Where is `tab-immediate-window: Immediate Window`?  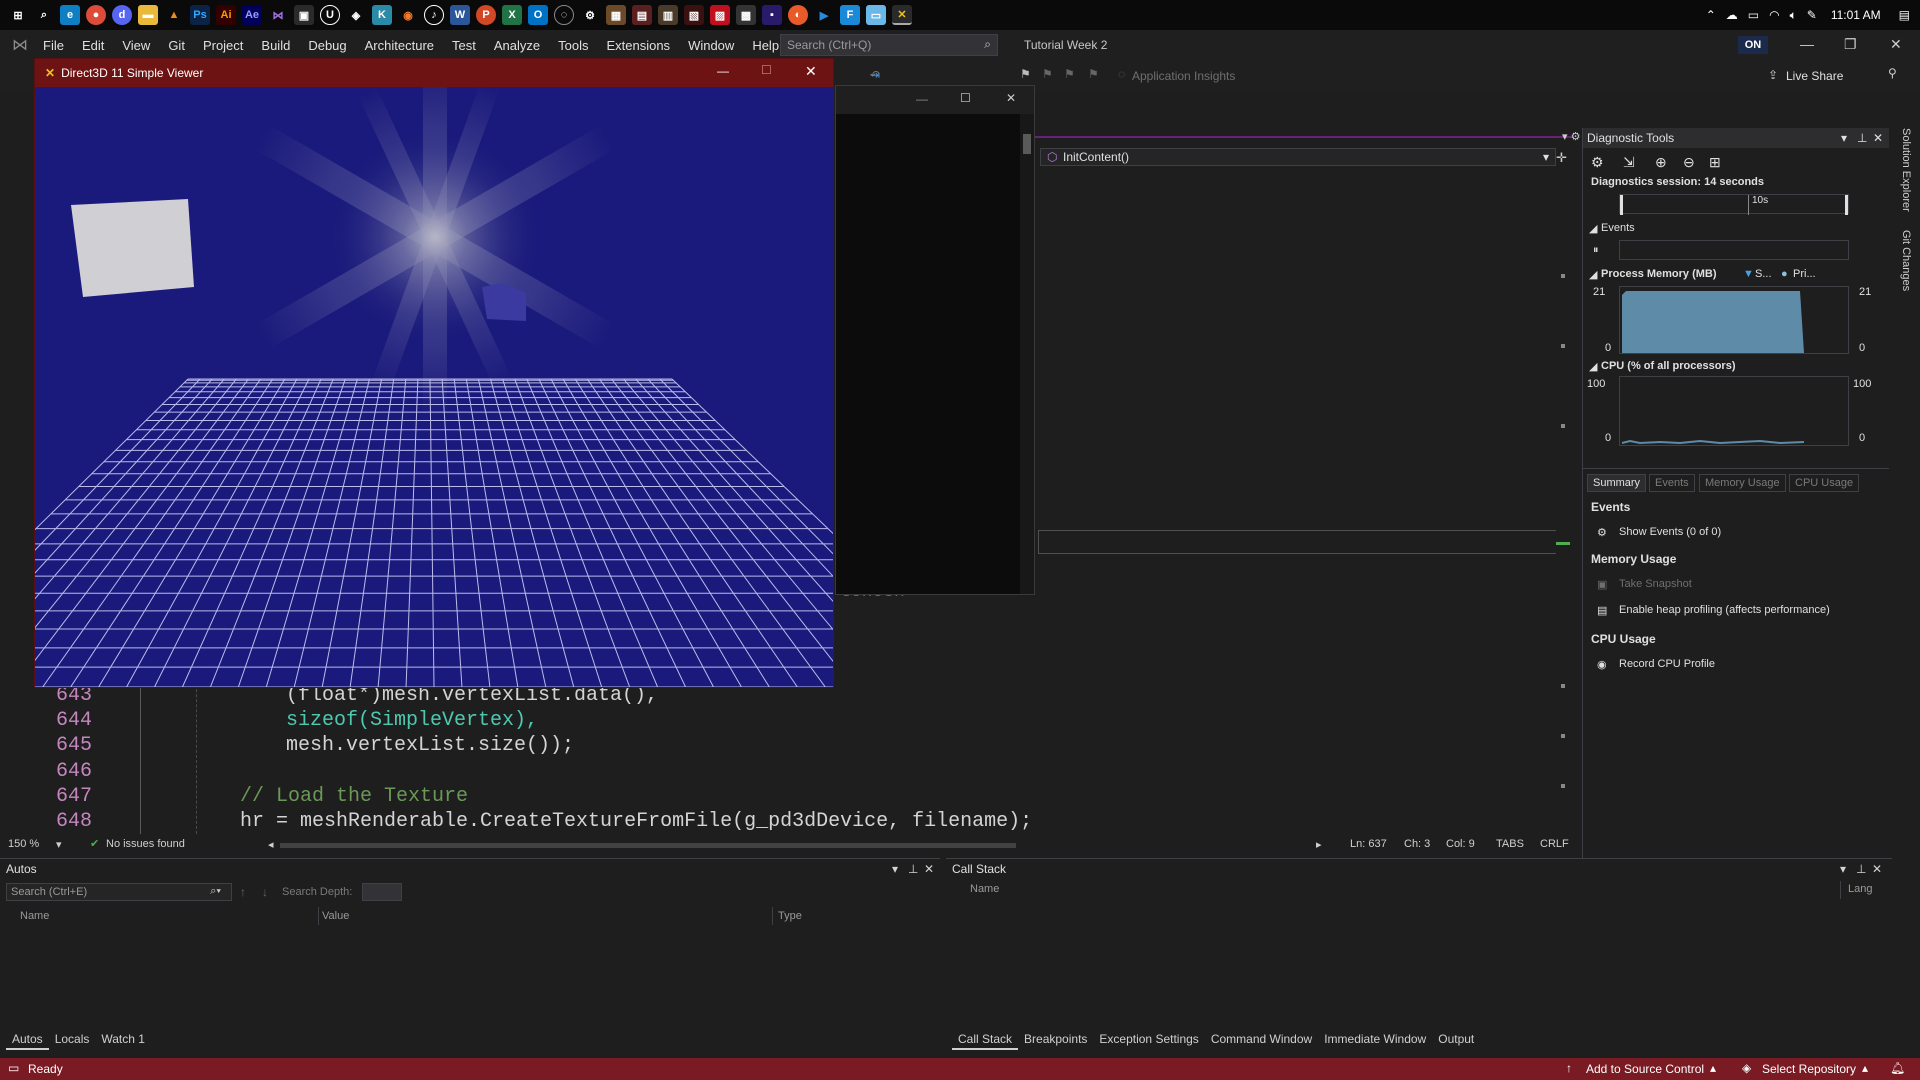
tab-immediate-window: Immediate Window is located at coordinates (1375, 1040).